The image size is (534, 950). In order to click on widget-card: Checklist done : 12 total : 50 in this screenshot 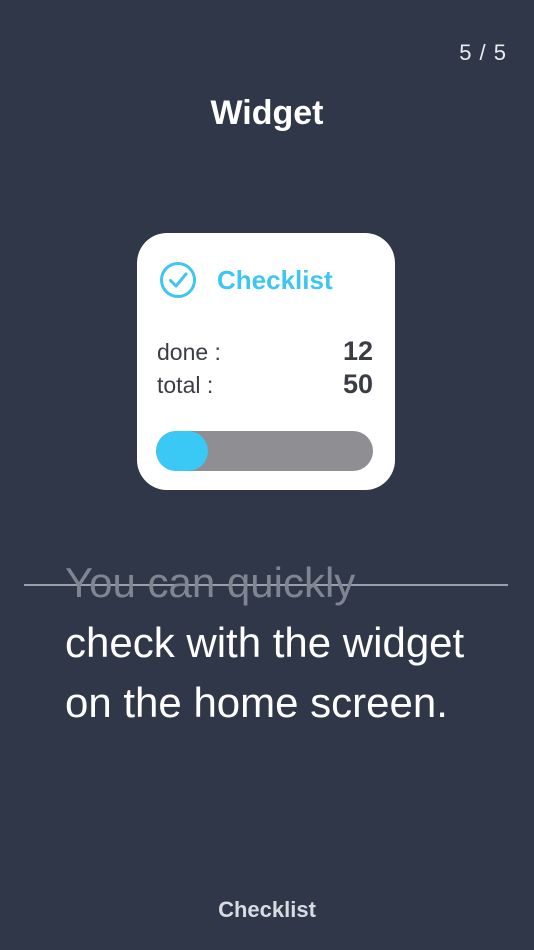, I will do `click(266, 361)`.